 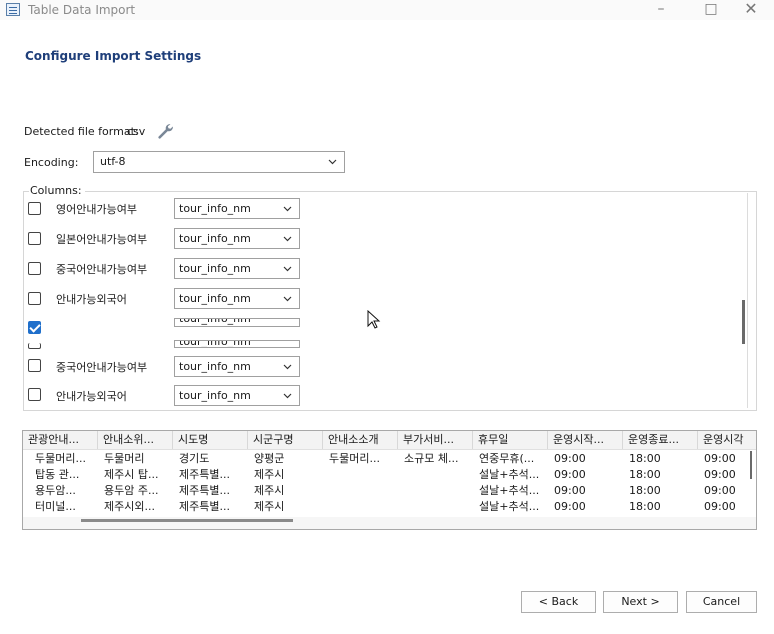 I want to click on preview-cell: 양평군, so click(x=269, y=458).